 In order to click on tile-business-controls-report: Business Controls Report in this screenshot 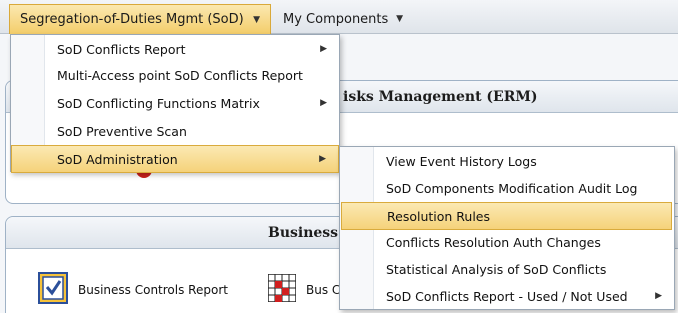, I will do `click(133, 289)`.